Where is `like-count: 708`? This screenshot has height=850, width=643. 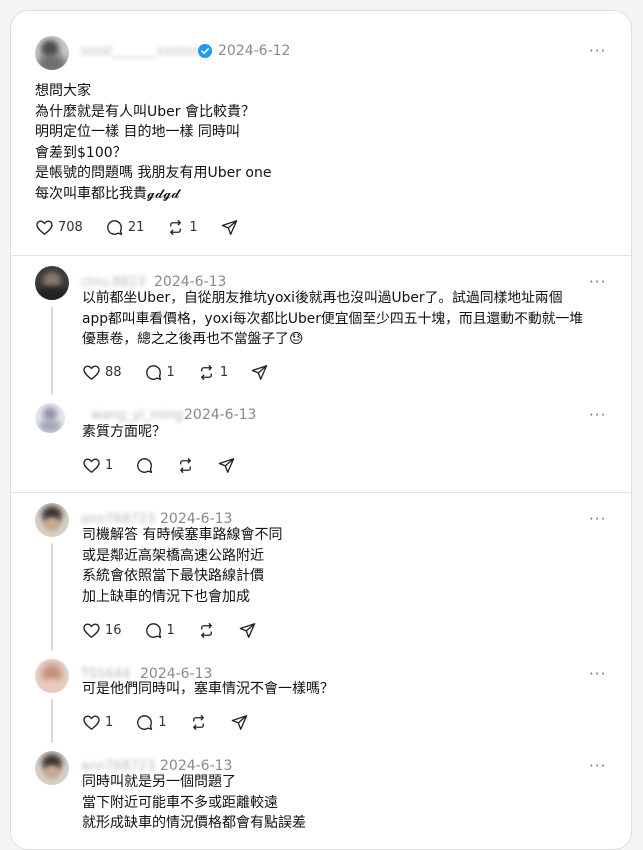
like-count: 708 is located at coordinates (70, 227).